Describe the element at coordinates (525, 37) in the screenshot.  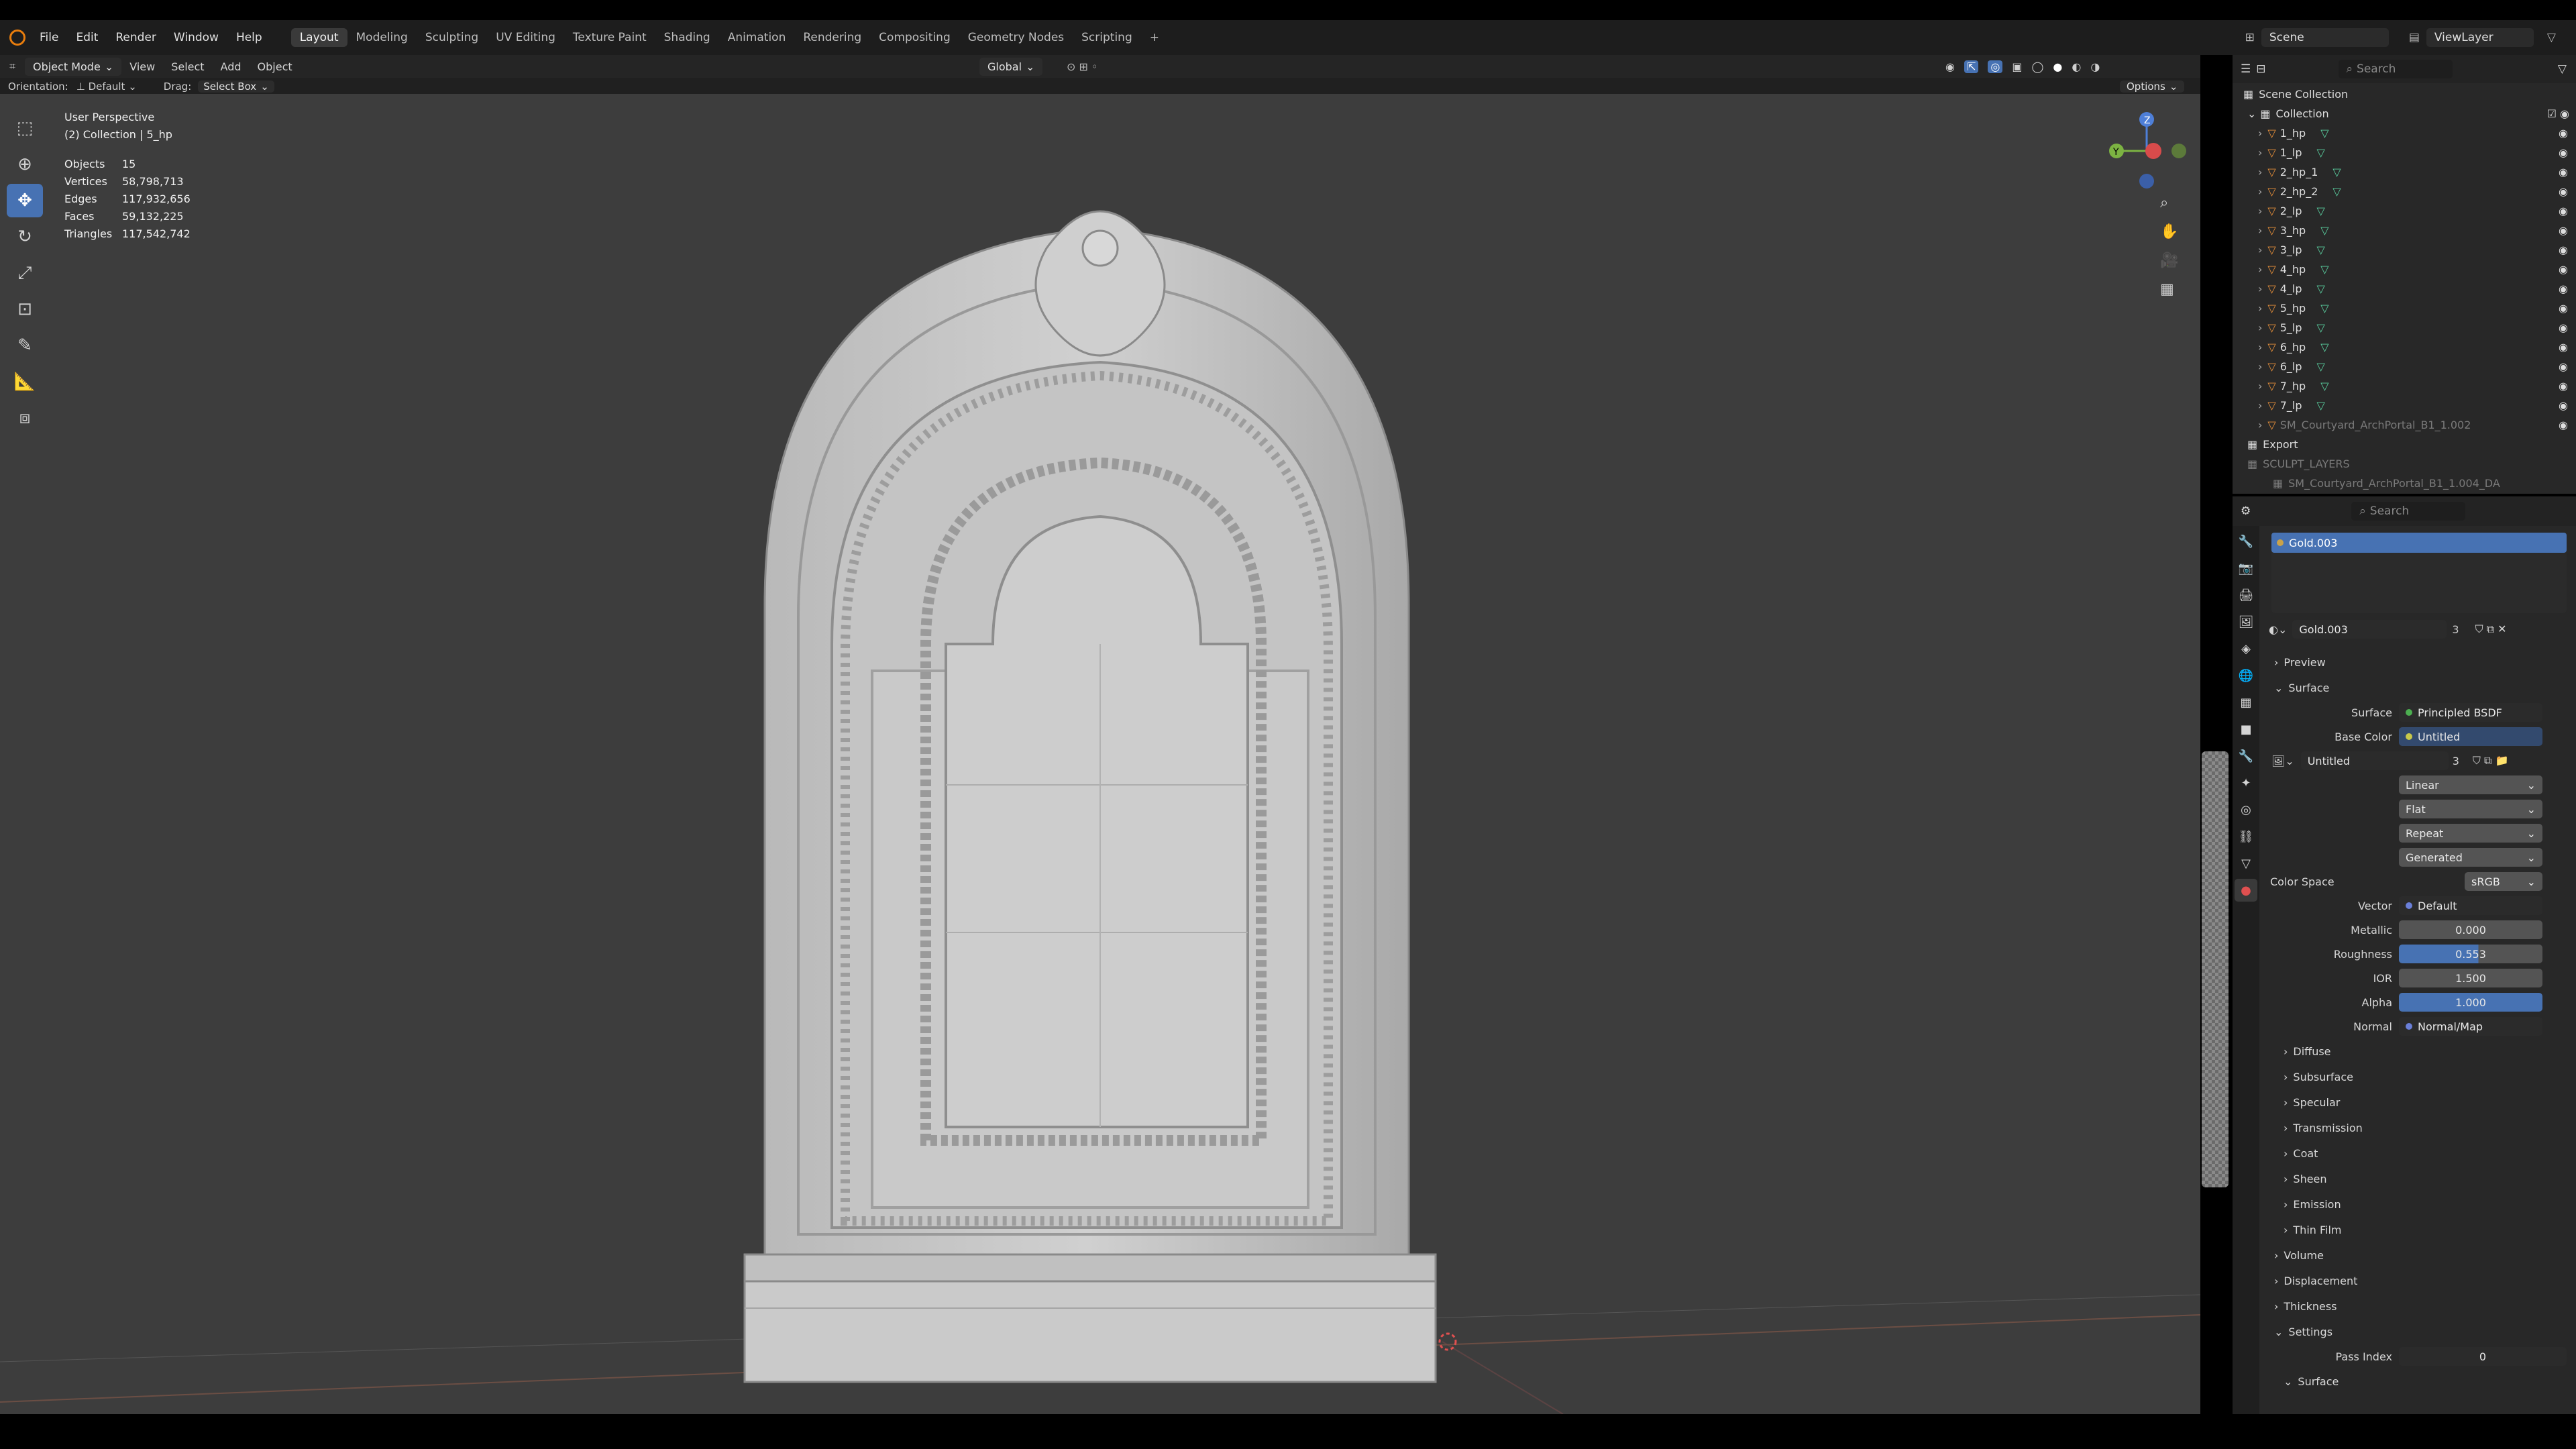
I see `tab-uv-editing: UV Editing` at that location.